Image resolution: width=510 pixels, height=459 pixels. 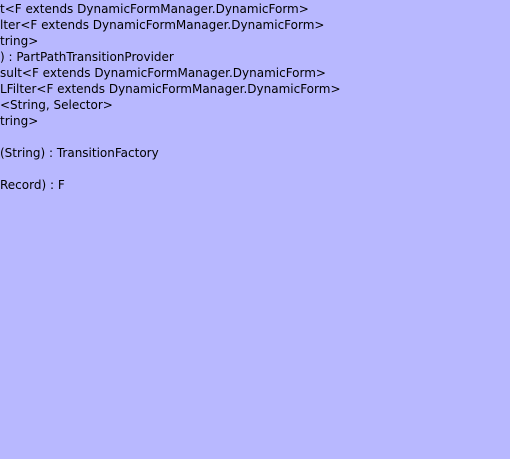 What do you see at coordinates (170, 153) in the screenshot?
I see `completion-item: (String) : TransitionFactory` at bounding box center [170, 153].